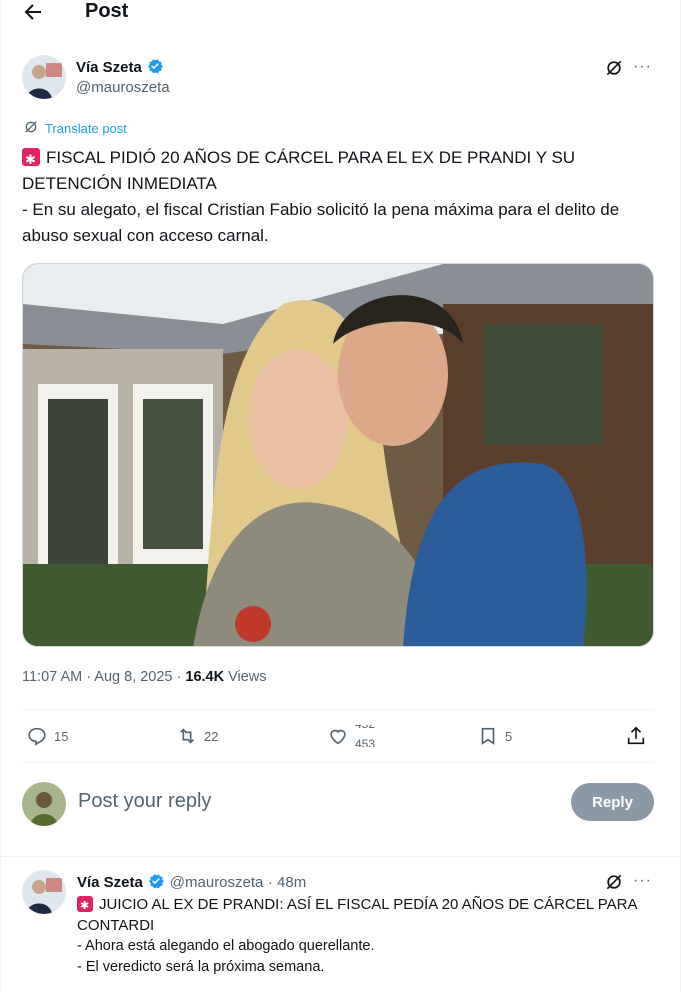 The width and height of the screenshot is (681, 992). I want to click on views-count: 16.4K, so click(205, 677).